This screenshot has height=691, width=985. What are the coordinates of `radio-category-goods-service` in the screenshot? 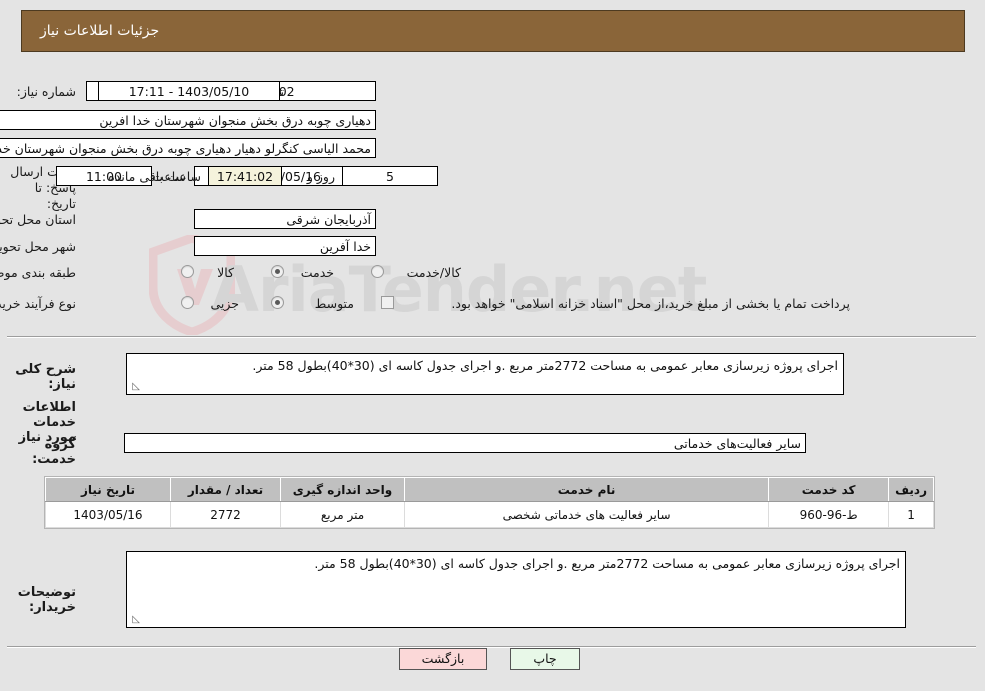 It's located at (378, 271).